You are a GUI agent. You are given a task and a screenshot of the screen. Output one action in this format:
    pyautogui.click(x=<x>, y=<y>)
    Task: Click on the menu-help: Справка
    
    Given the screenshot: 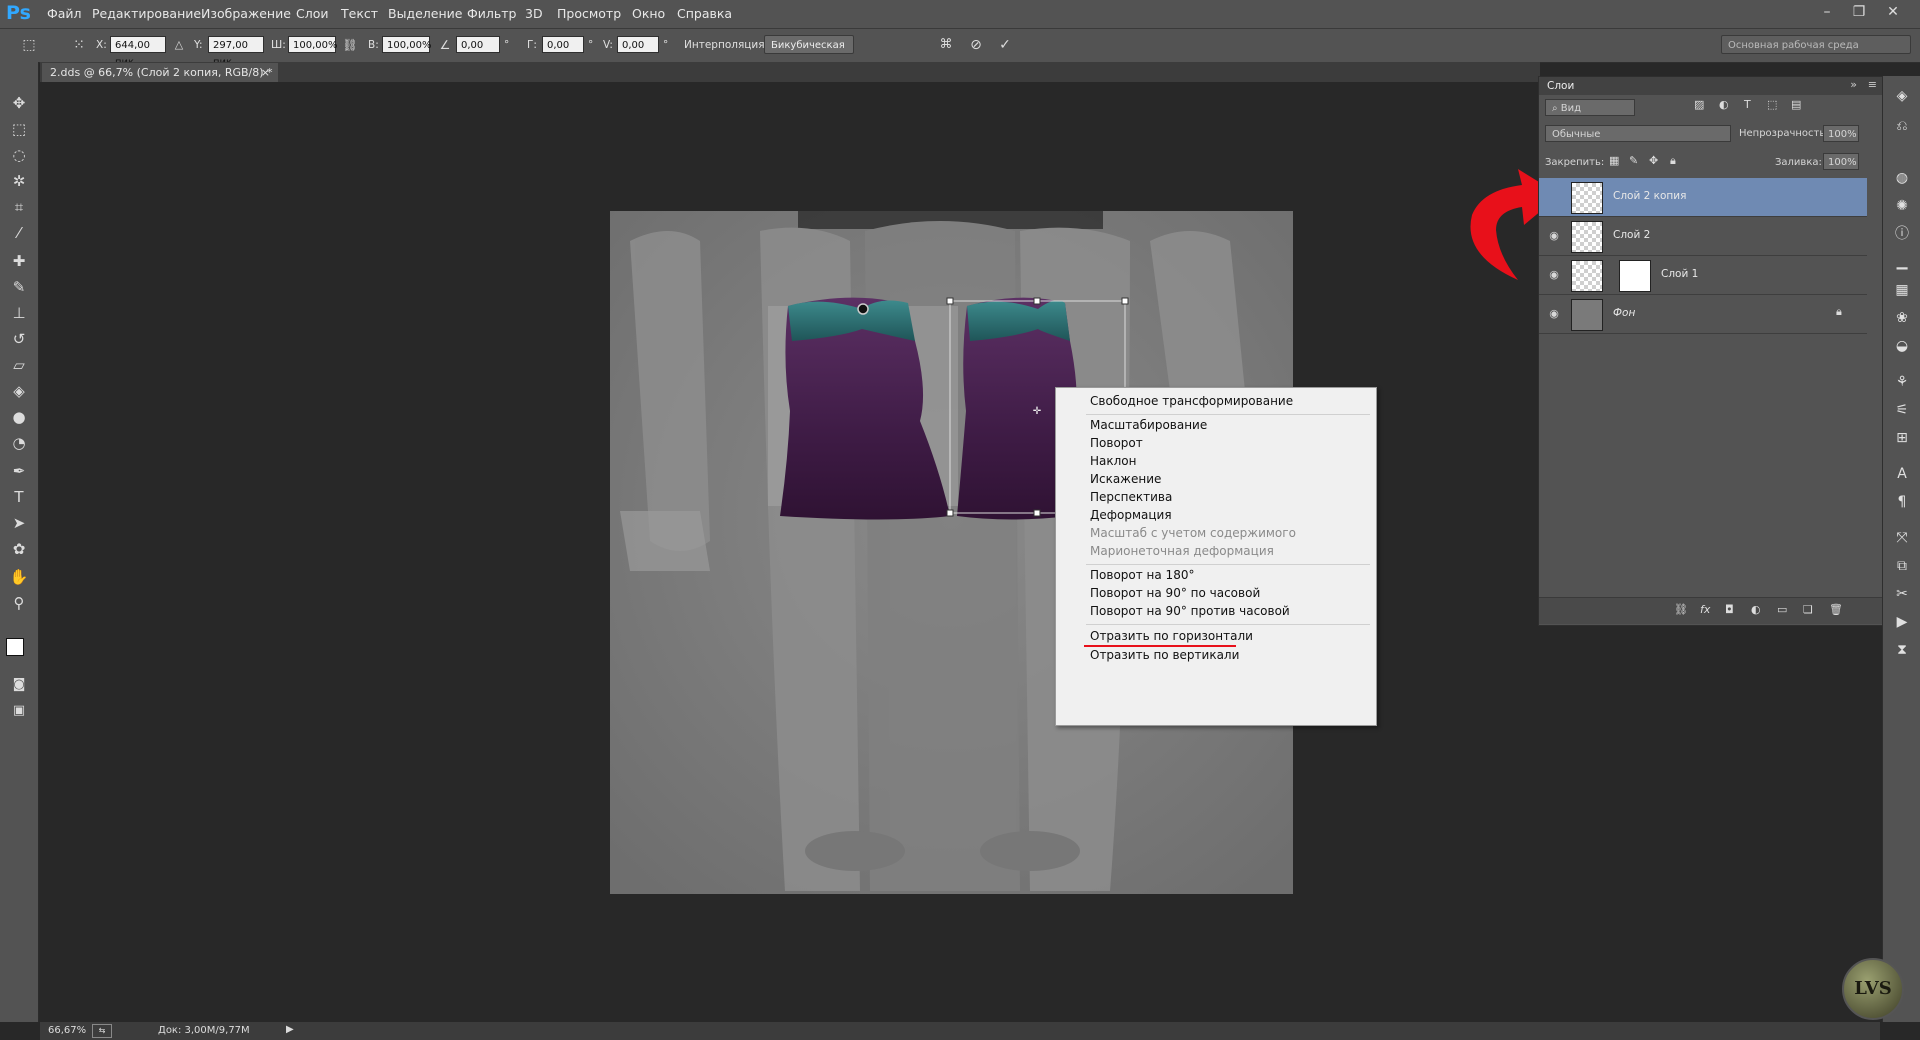 What is the action you would take?
    pyautogui.click(x=704, y=13)
    